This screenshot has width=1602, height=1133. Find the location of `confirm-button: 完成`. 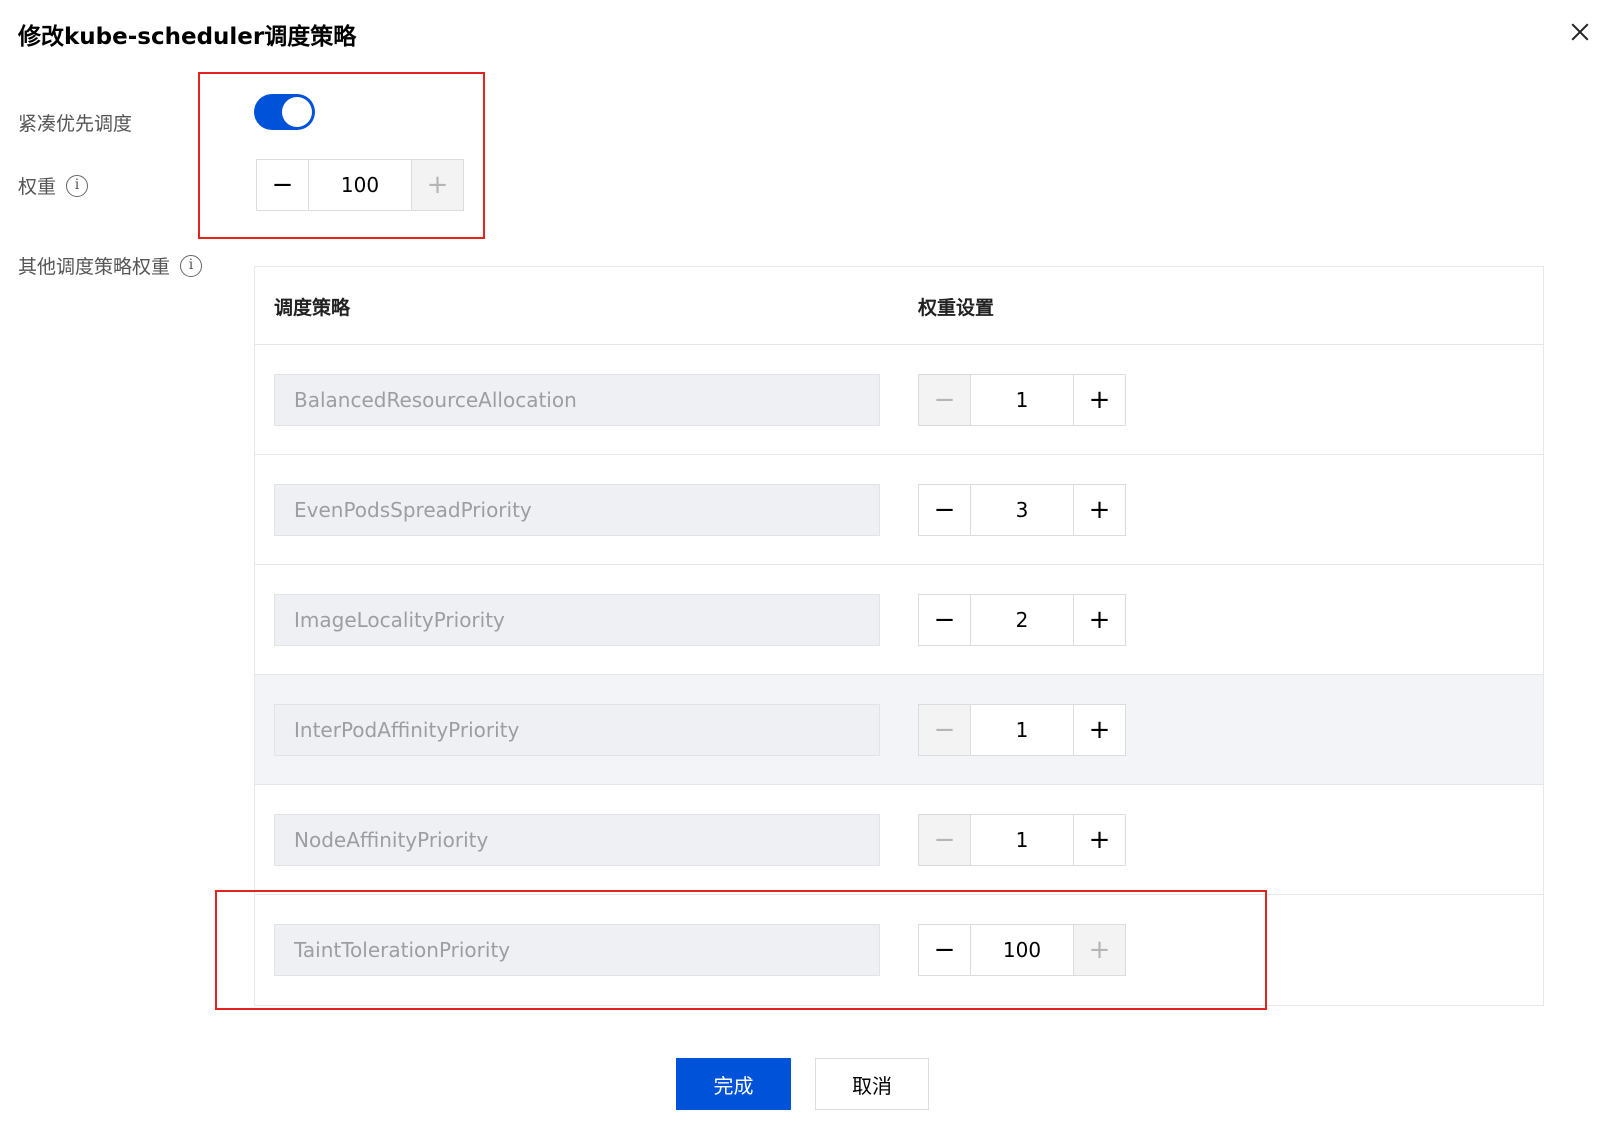

confirm-button: 完成 is located at coordinates (733, 1084).